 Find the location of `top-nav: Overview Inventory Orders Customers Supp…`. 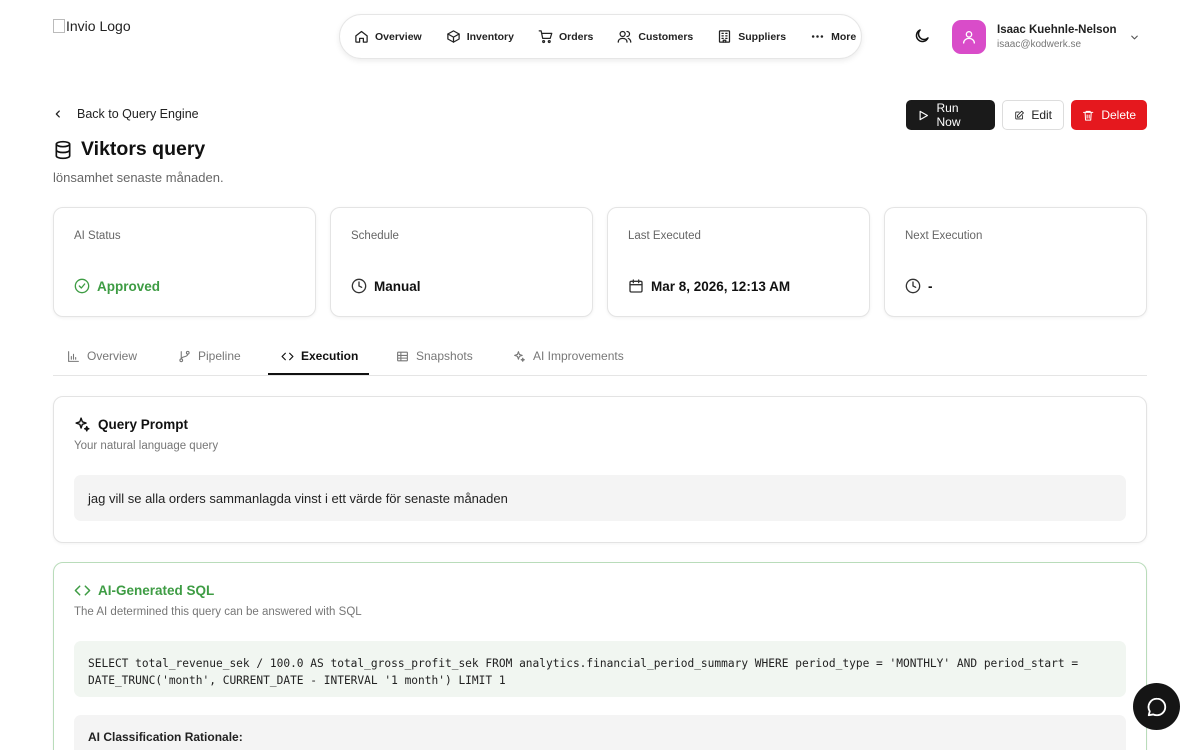

top-nav: Overview Inventory Orders Customers Supp… is located at coordinates (600, 36).